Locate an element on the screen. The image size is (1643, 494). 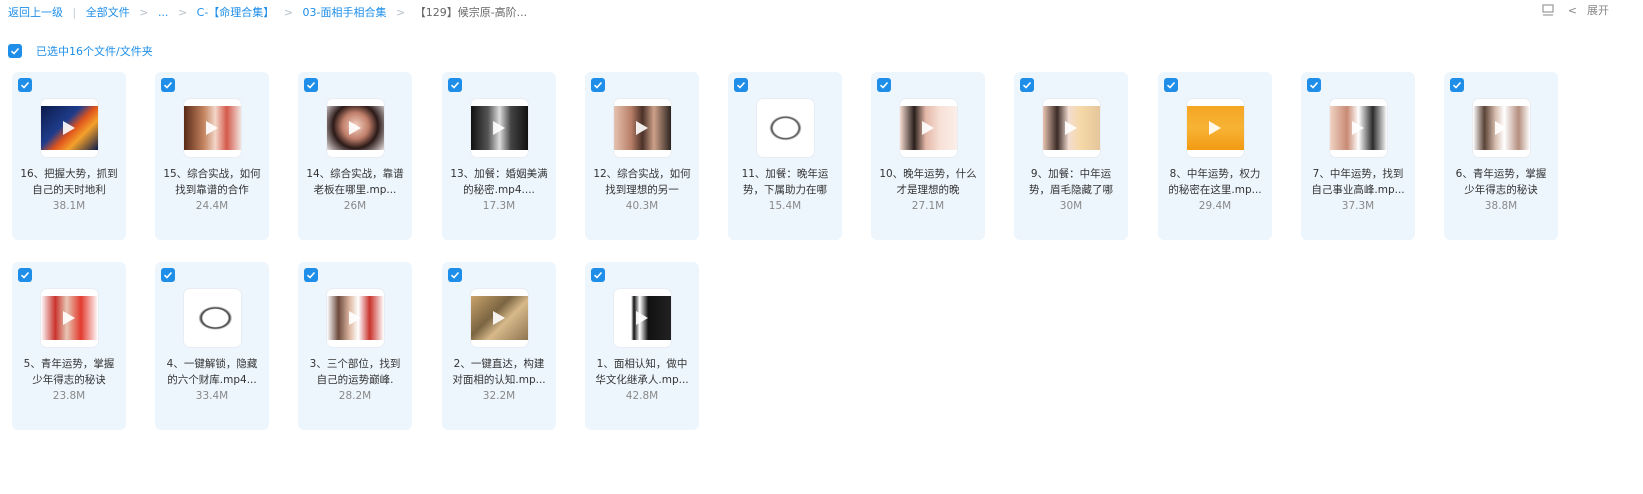
file-card: 6、青年运势，掌握少年得志的秘诀 38.8M is located at coordinates (1501, 156).